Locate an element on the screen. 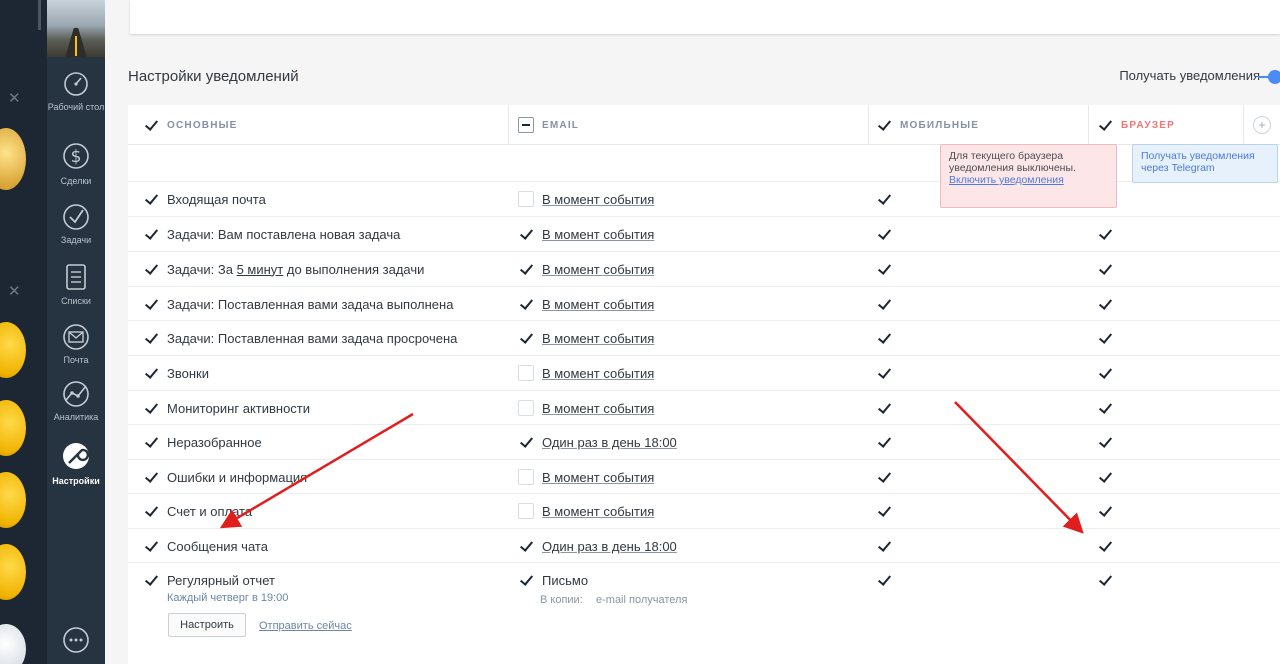 The width and height of the screenshot is (1280, 664). user-avatar is located at coordinates (76, 28).